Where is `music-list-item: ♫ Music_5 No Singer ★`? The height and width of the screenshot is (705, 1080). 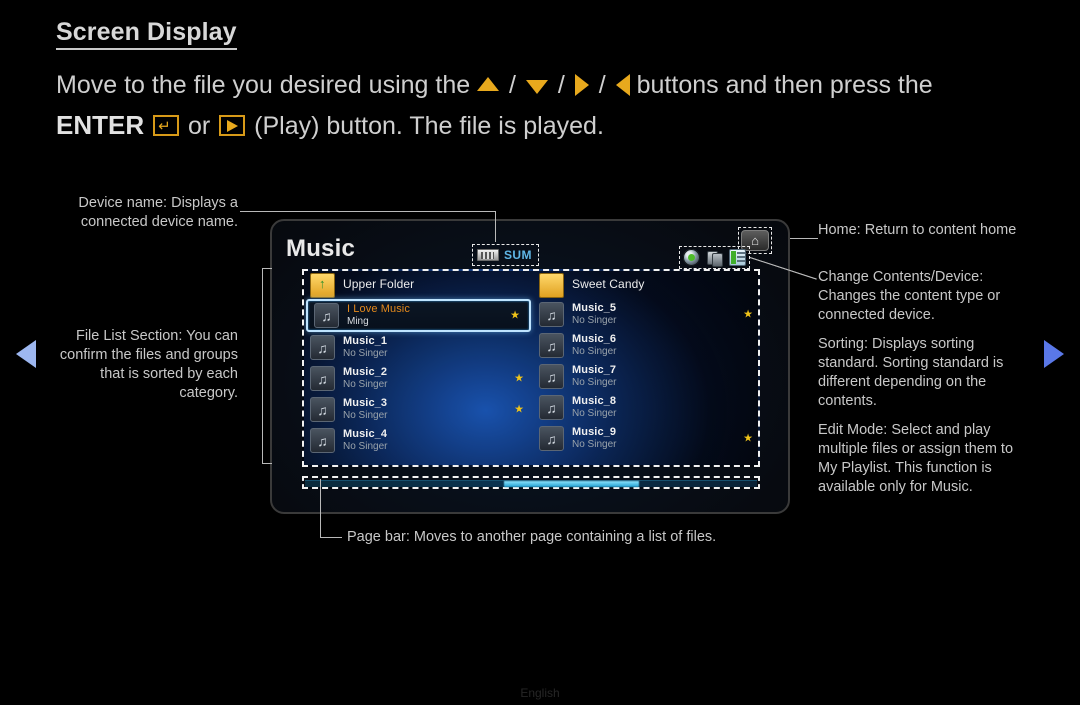 music-list-item: ♫ Music_5 No Singer ★ is located at coordinates (645, 314).